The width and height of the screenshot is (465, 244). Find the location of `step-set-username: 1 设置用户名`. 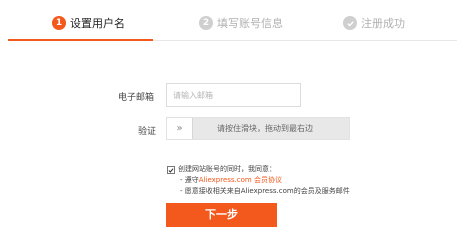

step-set-username: 1 设置用户名 is located at coordinates (88, 23).